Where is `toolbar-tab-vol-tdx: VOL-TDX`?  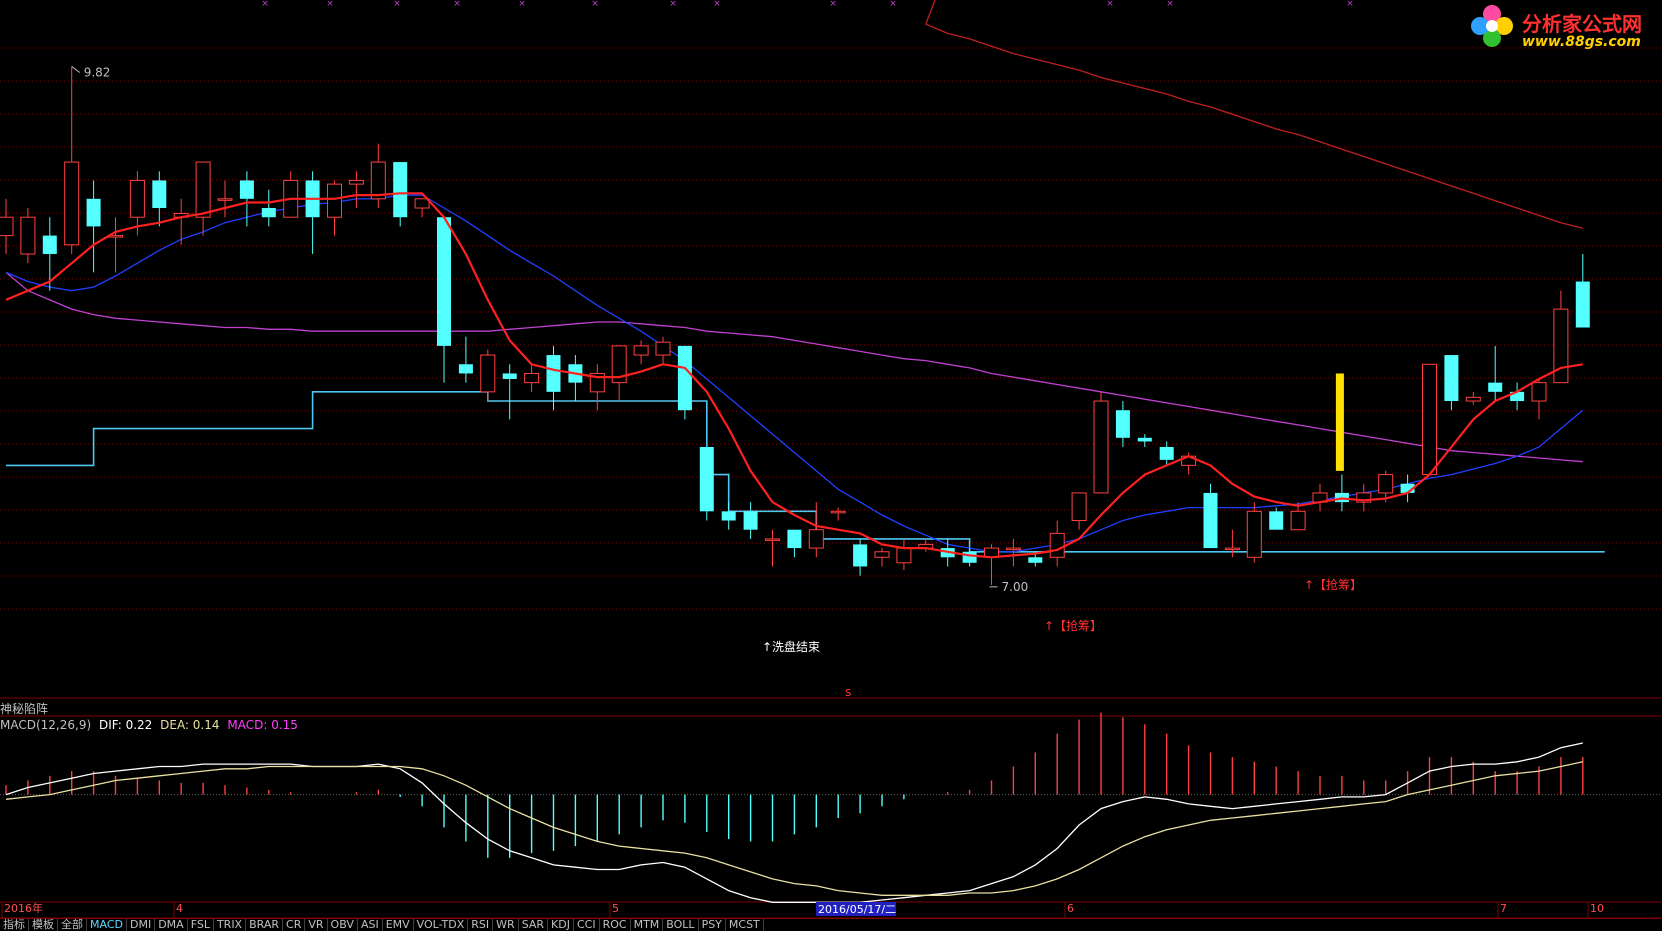
toolbar-tab-vol-tdx: VOL-TDX is located at coordinates (441, 925).